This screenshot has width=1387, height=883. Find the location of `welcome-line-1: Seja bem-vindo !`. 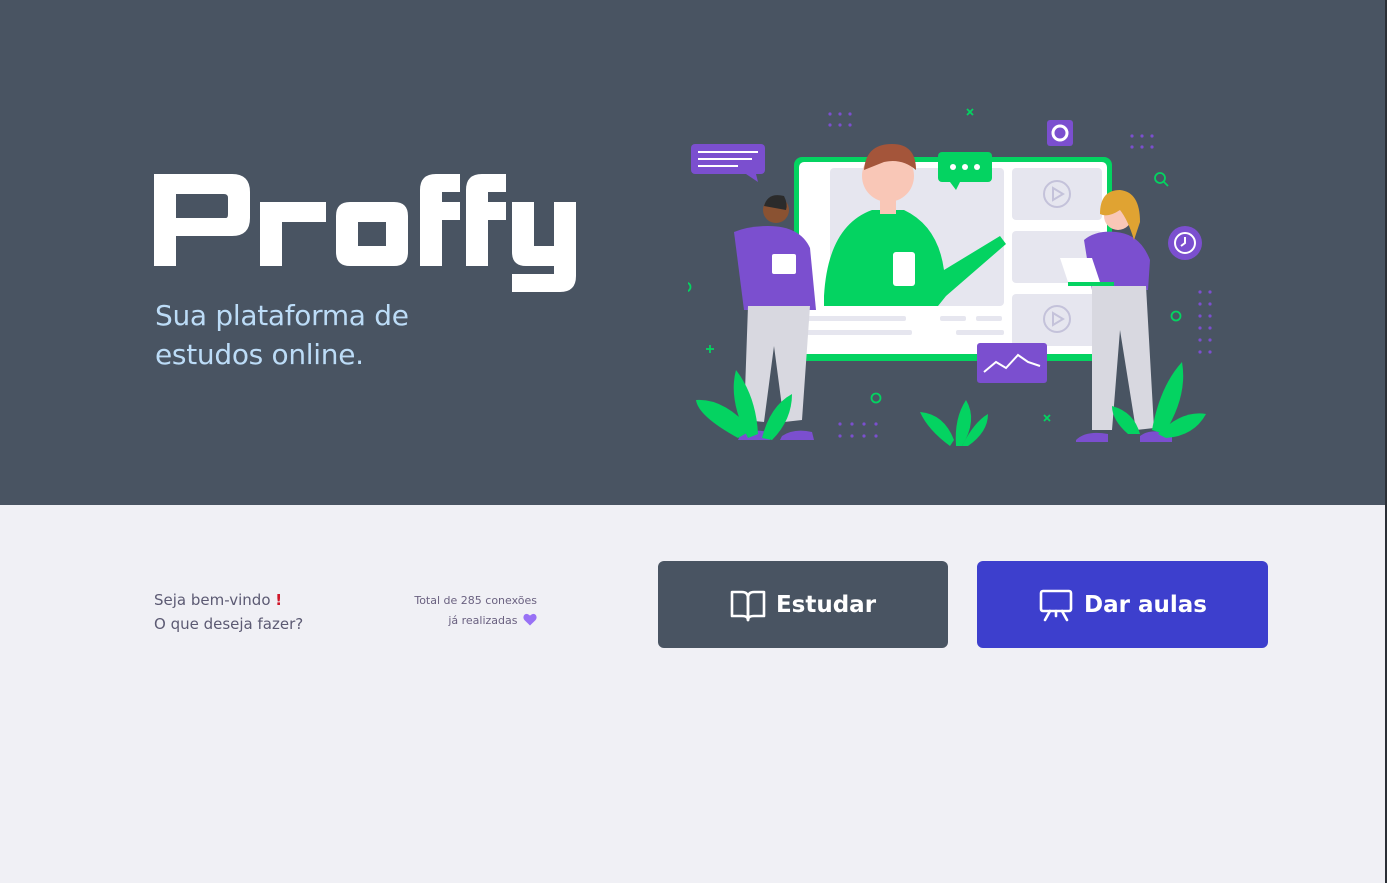

welcome-line-1: Seja bem-vindo ! is located at coordinates (228, 600).